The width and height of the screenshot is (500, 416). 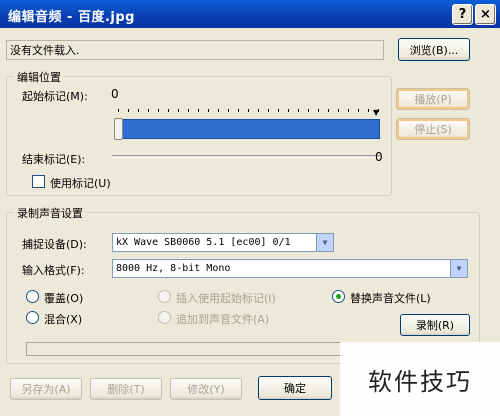 What do you see at coordinates (226, 298) in the screenshot?
I see `radio-insert-start-label: 插入使用起始标记(I)` at bounding box center [226, 298].